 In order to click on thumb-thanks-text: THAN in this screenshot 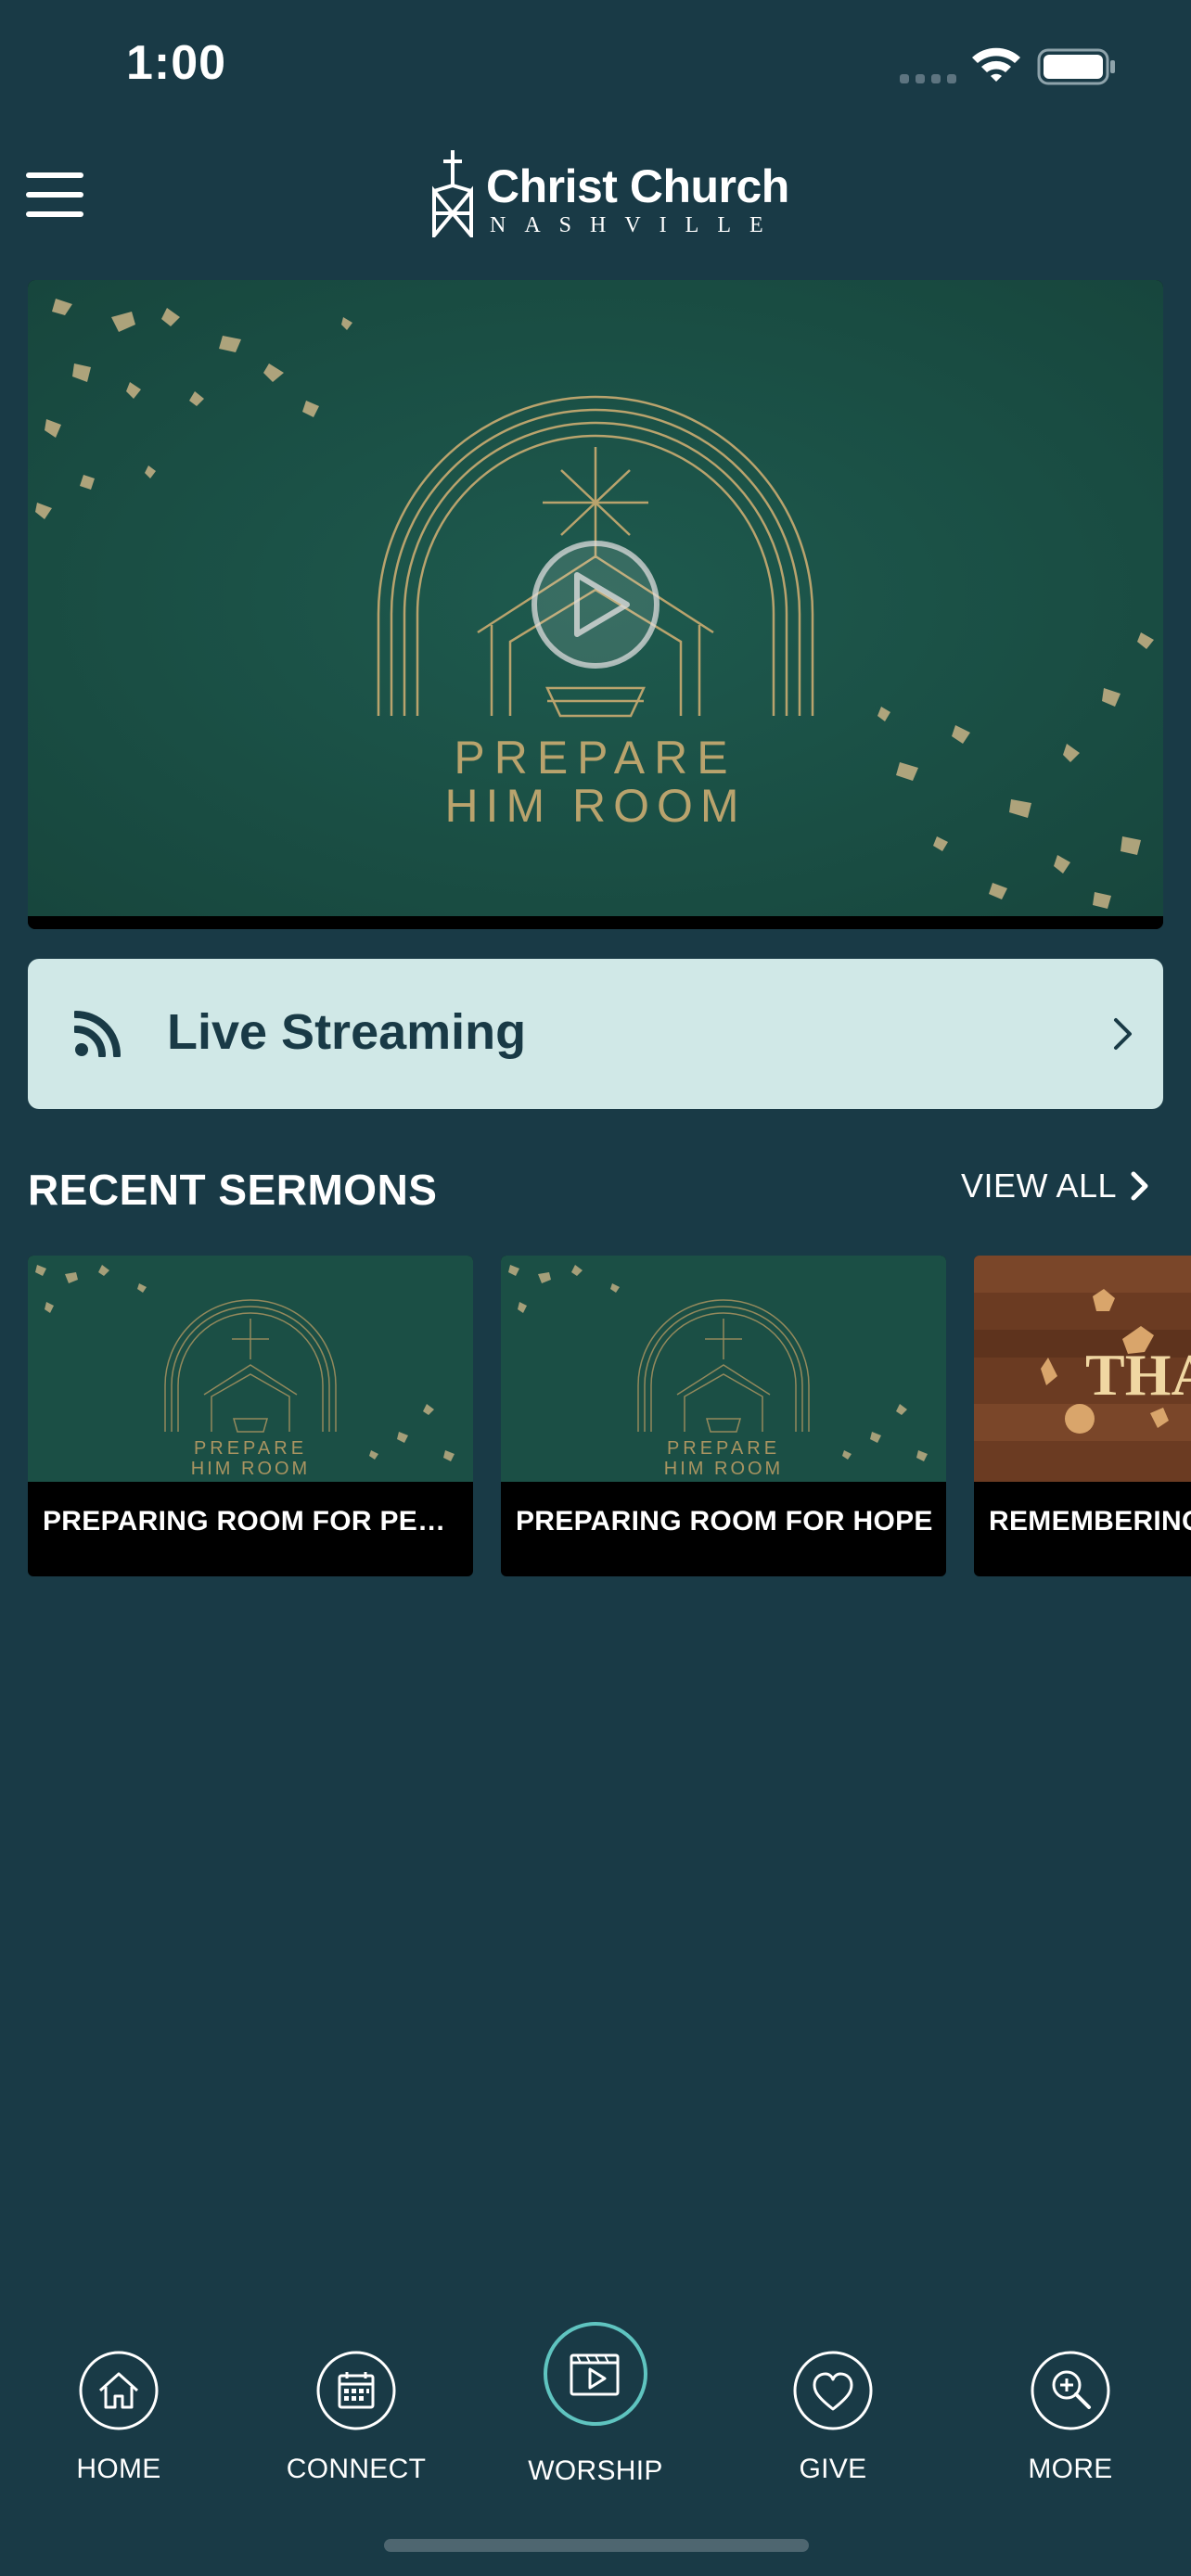, I will do `click(1138, 1375)`.